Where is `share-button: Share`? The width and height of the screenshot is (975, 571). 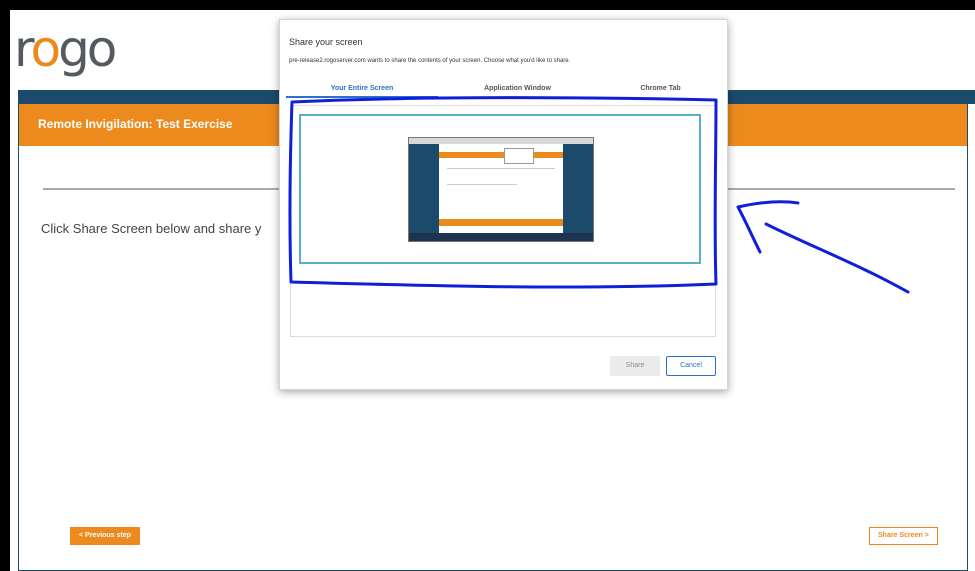
share-button: Share is located at coordinates (635, 366).